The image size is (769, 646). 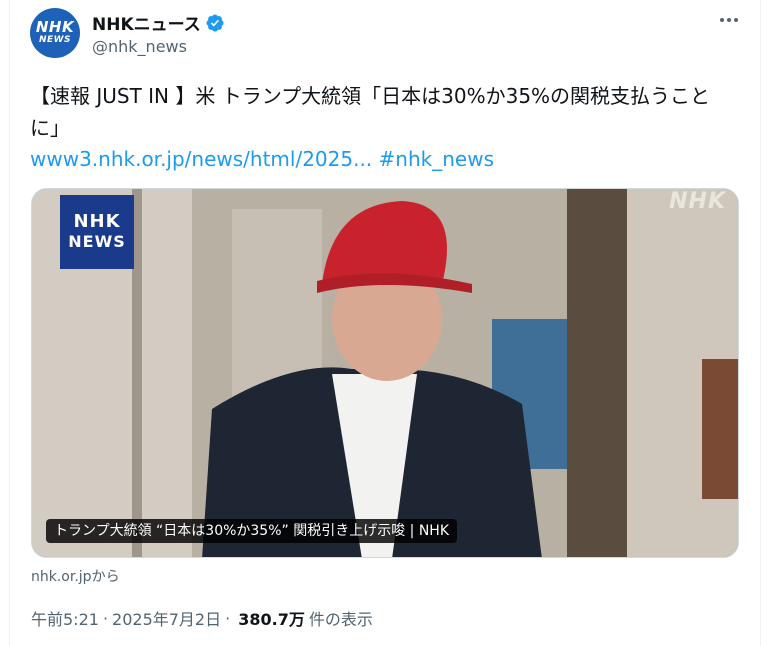 What do you see at coordinates (271, 619) in the screenshot?
I see `views-count: 380.7万` at bounding box center [271, 619].